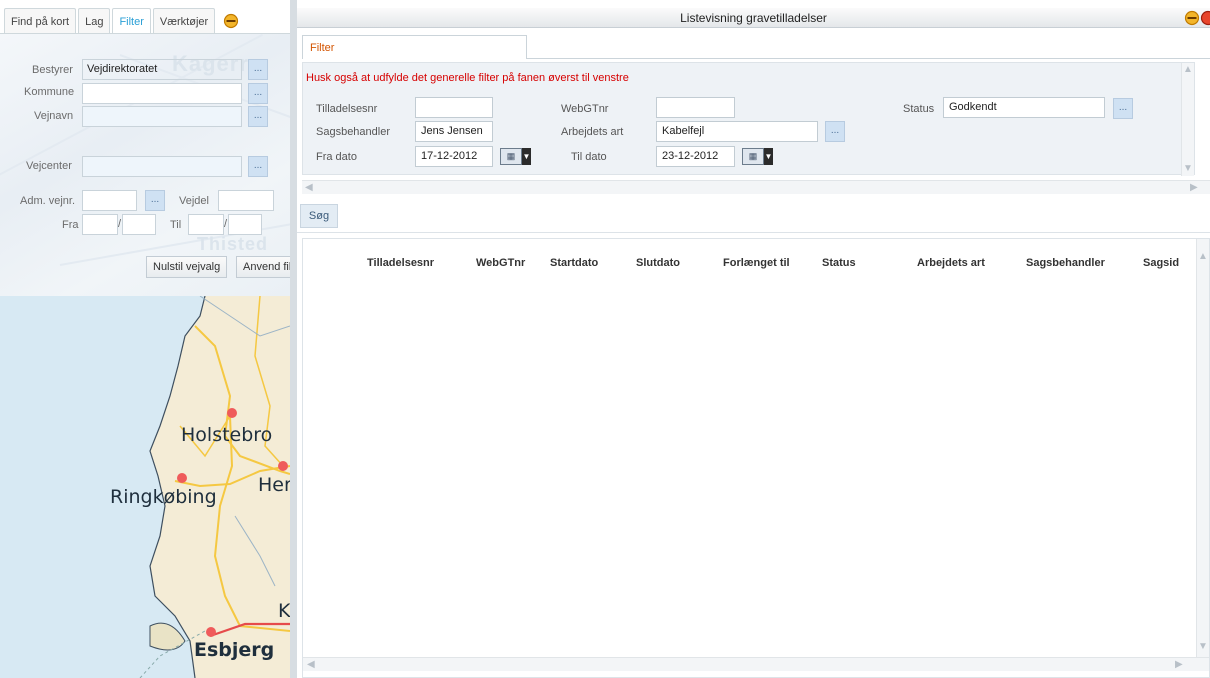 Image resolution: width=1210 pixels, height=678 pixels. Describe the element at coordinates (753, 232) in the screenshot. I see `separator-line` at that location.